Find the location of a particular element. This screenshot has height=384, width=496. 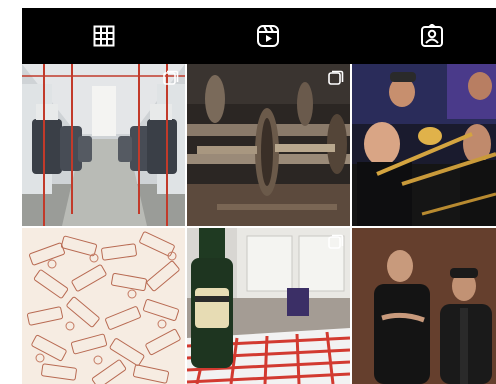

tagged-icon is located at coordinates (432, 35).